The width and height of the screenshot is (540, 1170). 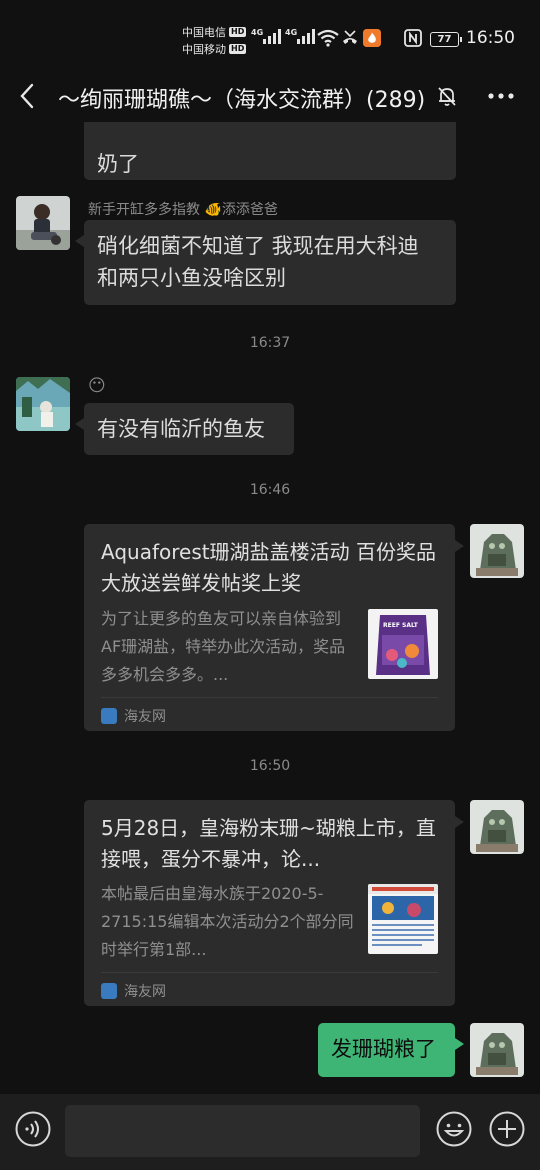 What do you see at coordinates (33, 1129) in the screenshot?
I see `voice-icon` at bounding box center [33, 1129].